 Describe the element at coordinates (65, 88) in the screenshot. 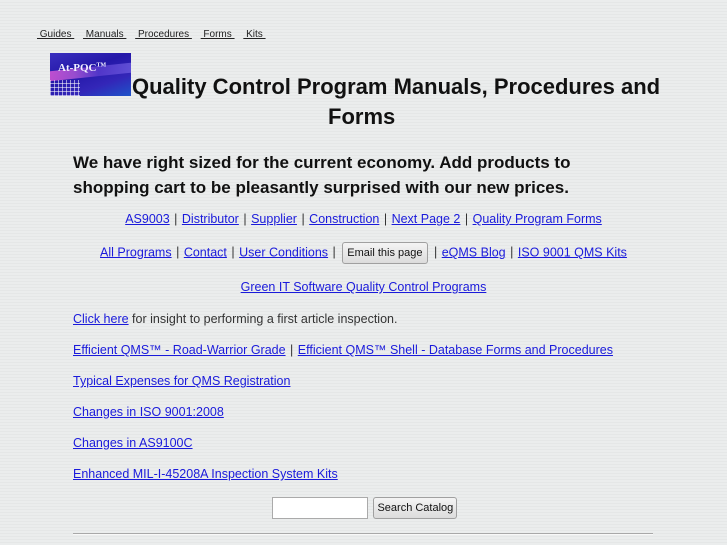

I see `logo-grid-graphic` at that location.